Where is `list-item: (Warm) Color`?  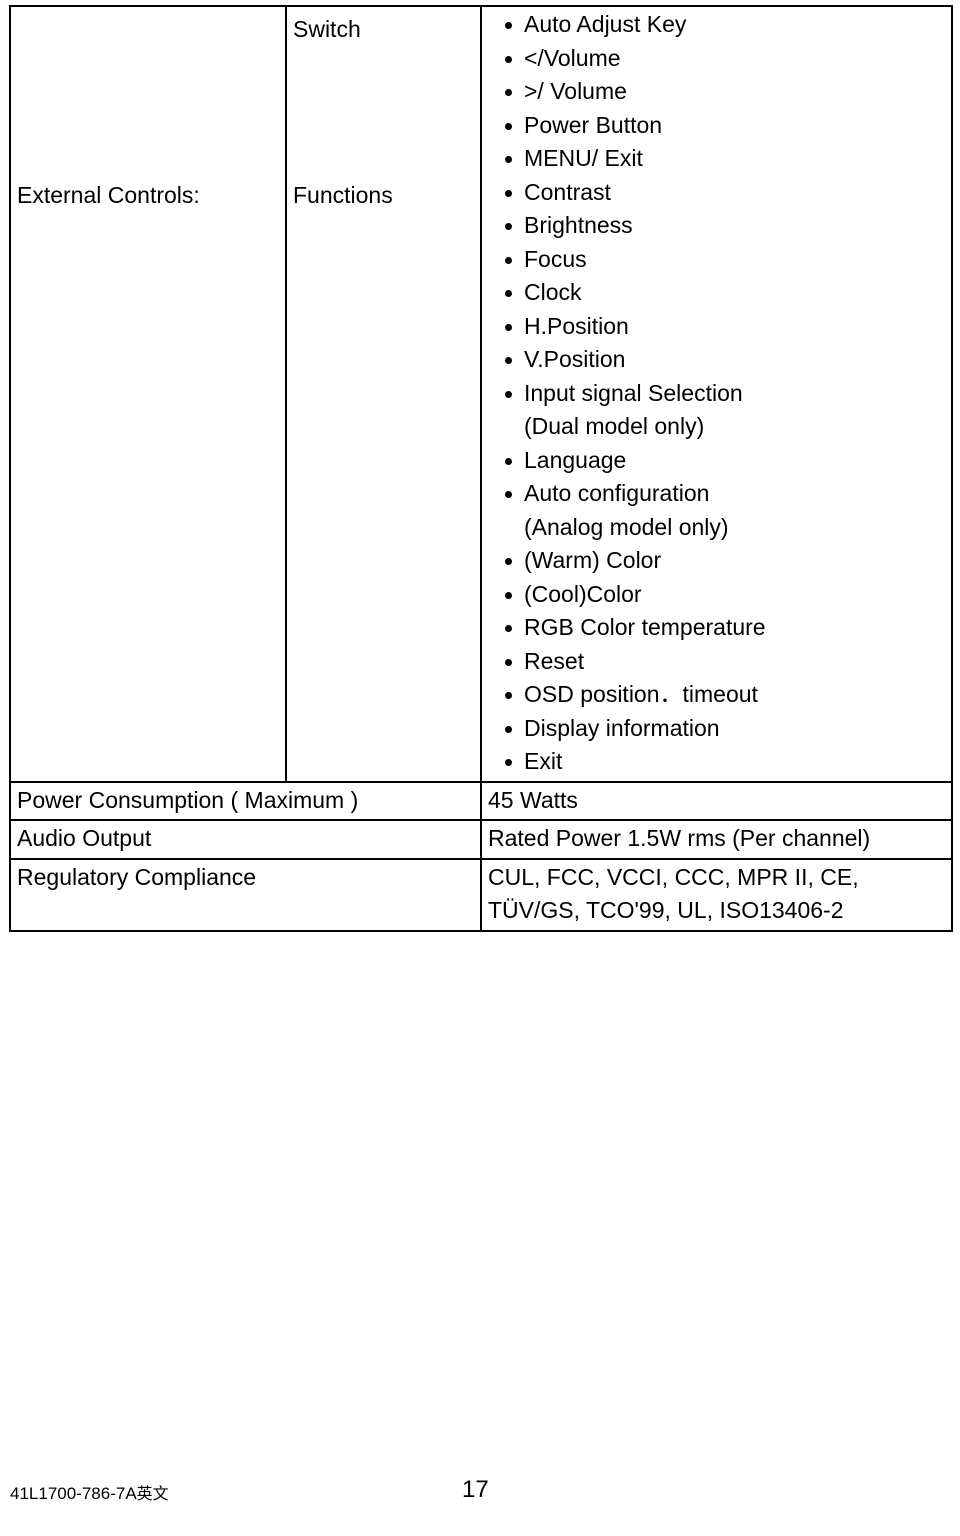 list-item: (Warm) Color is located at coordinates (717, 561).